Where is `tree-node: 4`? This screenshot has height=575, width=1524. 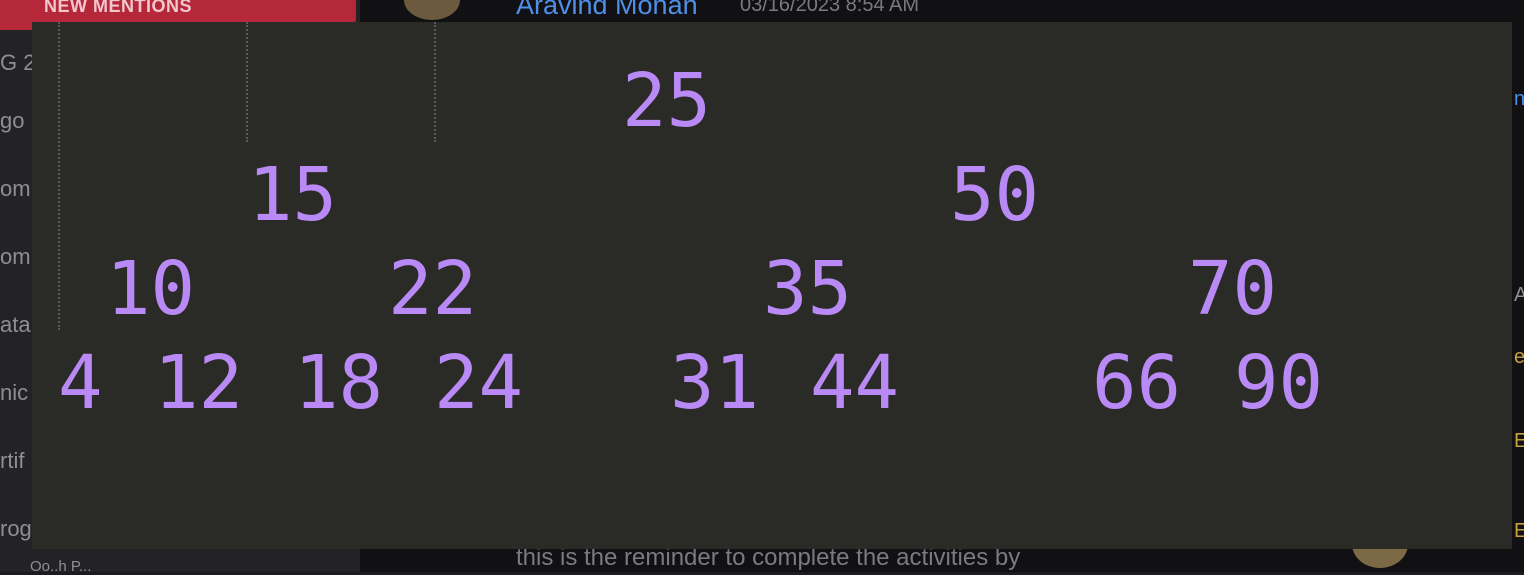 tree-node: 4 is located at coordinates (80, 383).